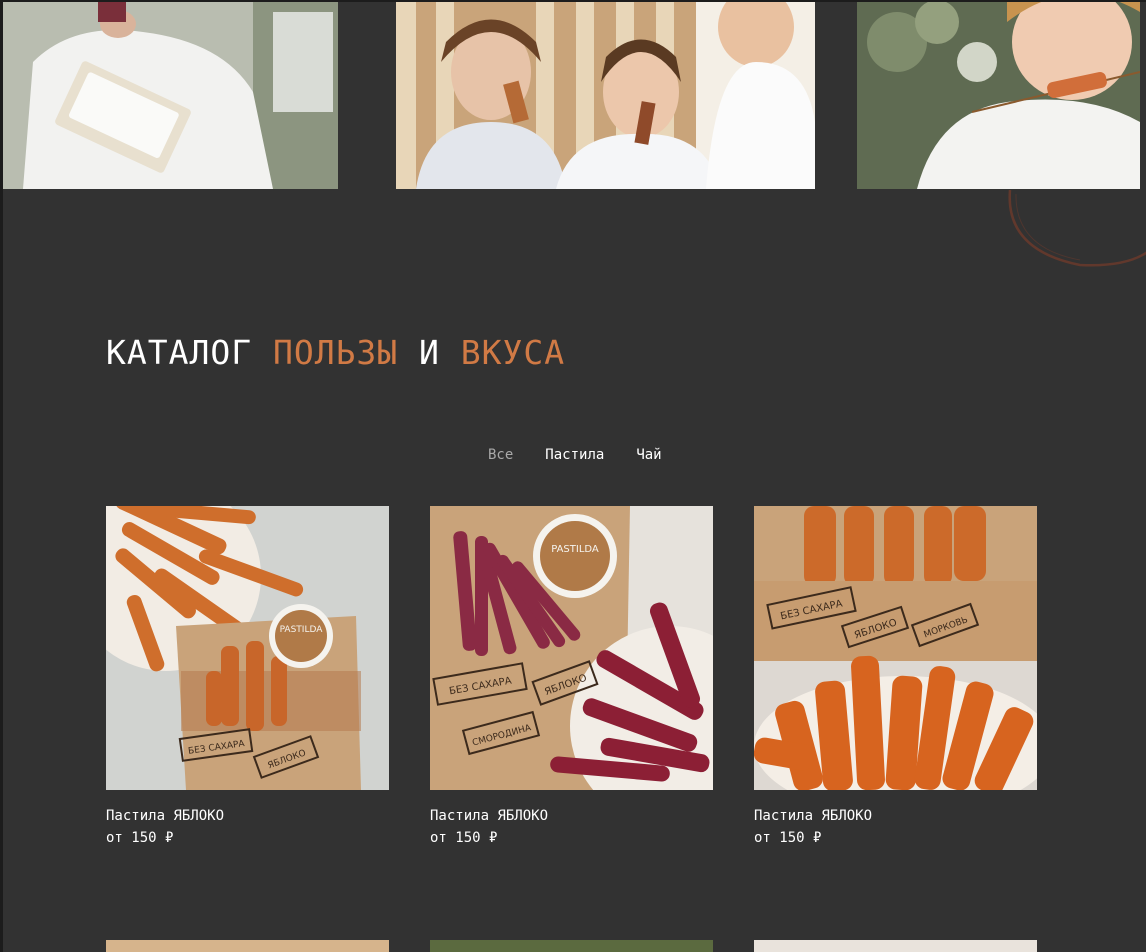  What do you see at coordinates (513, 352) in the screenshot?
I see `heading-word-4: ВКУСА` at bounding box center [513, 352].